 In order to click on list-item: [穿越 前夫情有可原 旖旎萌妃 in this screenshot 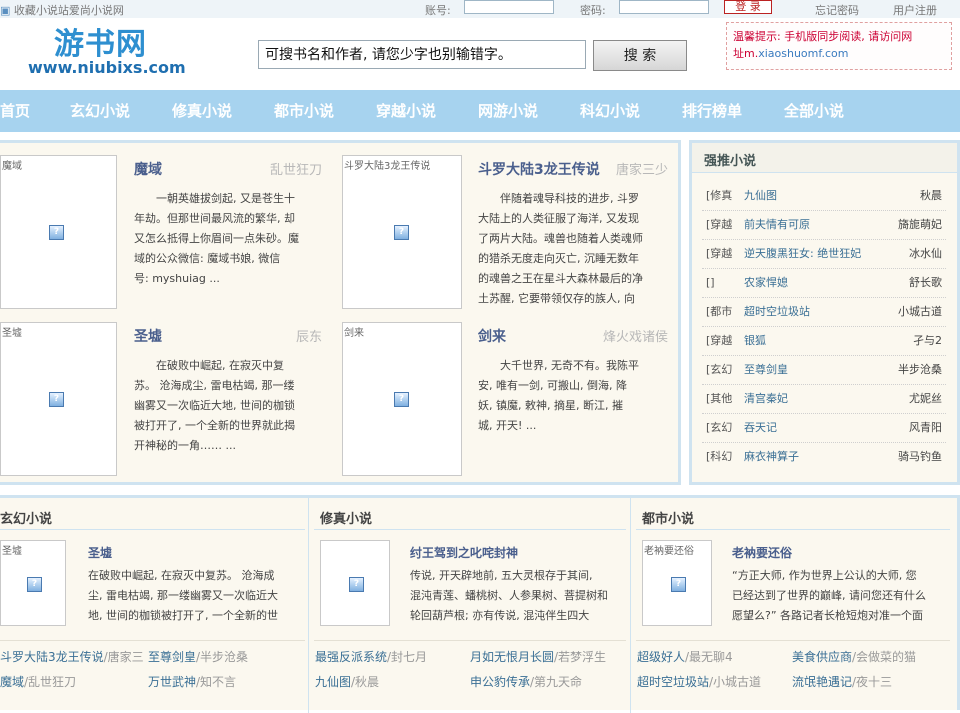, I will do `click(824, 225)`.